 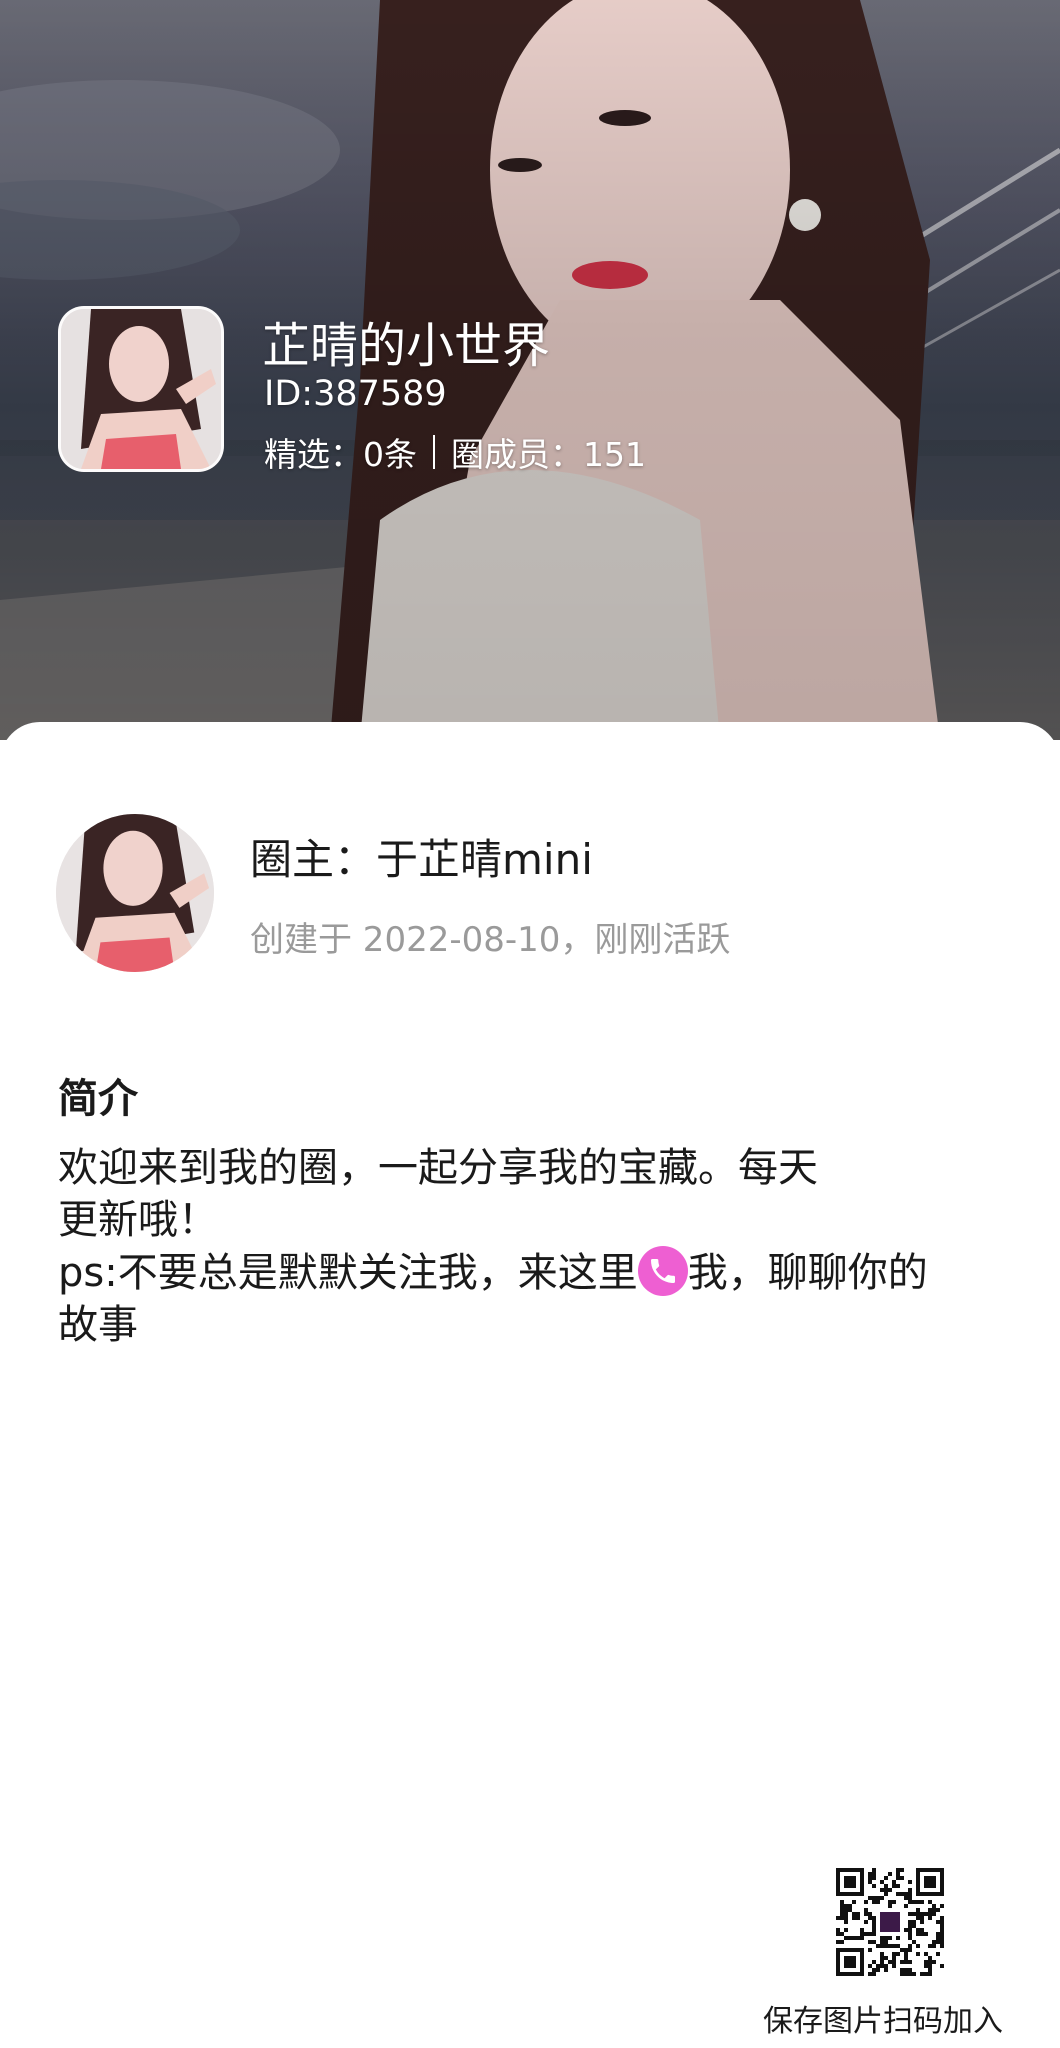 I want to click on owner-name: 圈主：于芷晴mini, so click(x=421, y=856).